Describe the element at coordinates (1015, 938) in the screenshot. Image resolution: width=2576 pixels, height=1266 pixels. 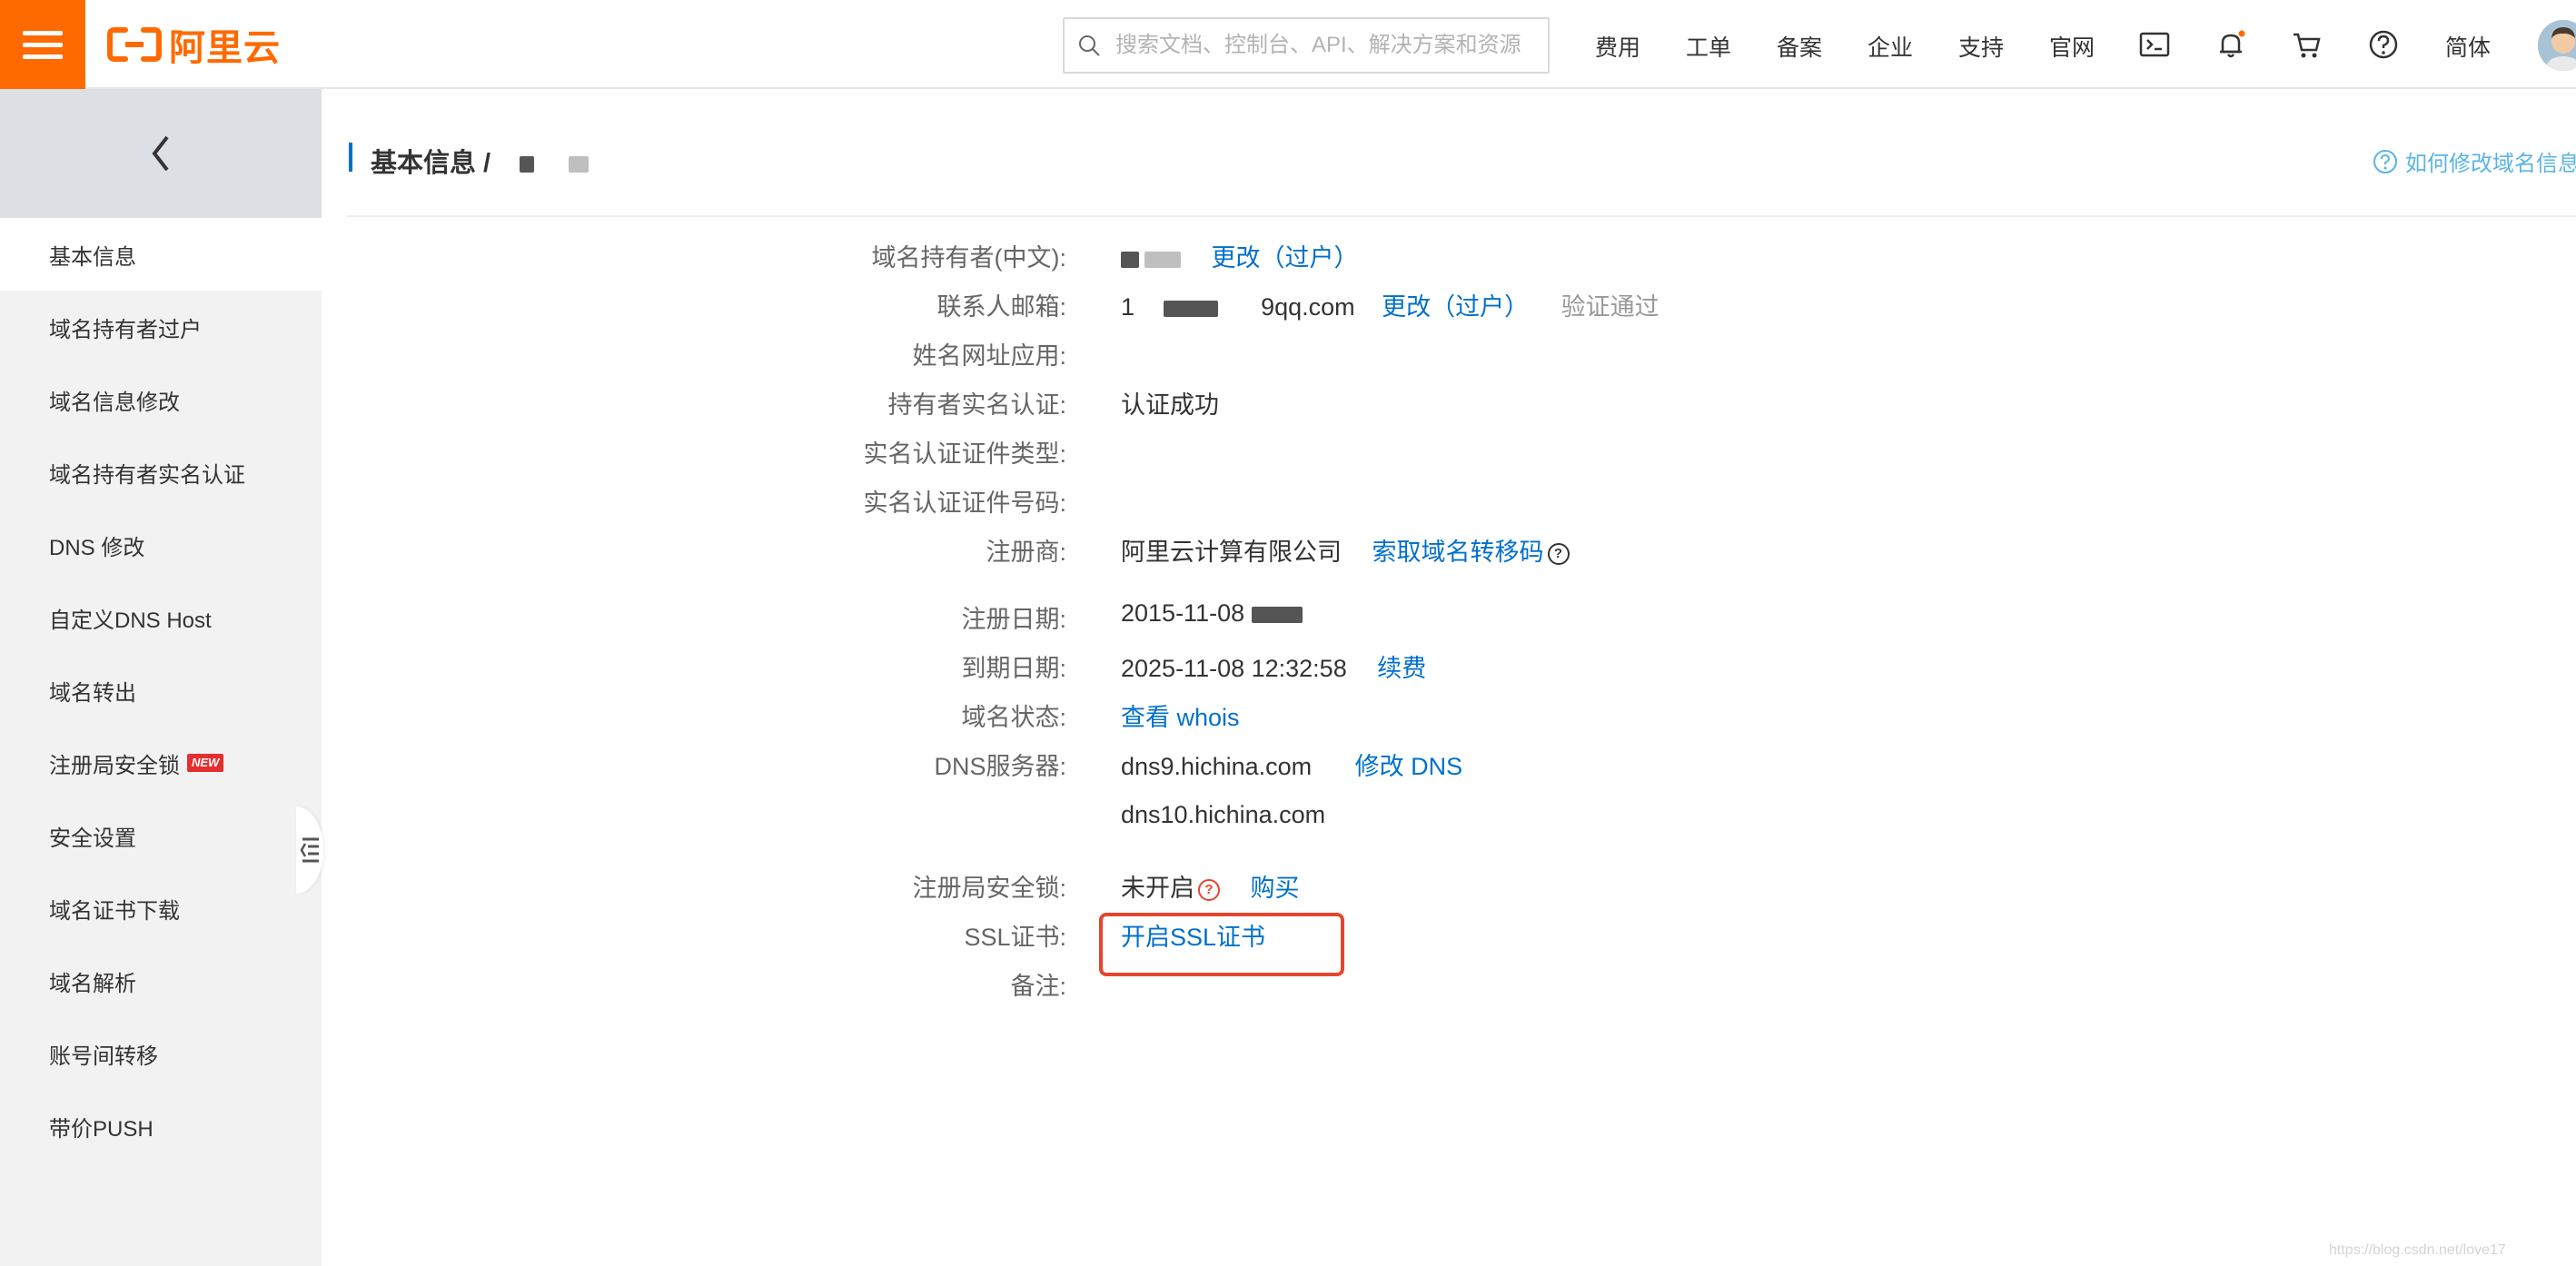
I see `ssl-label: SSL证书:` at that location.